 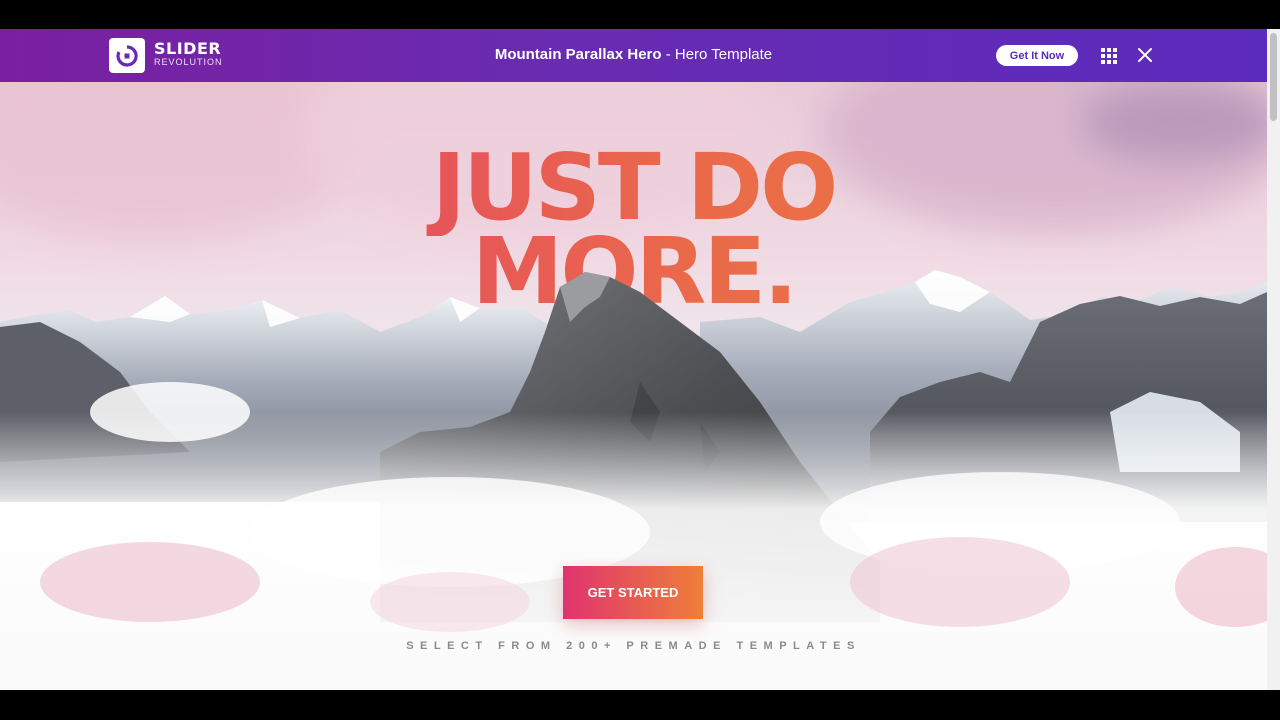 What do you see at coordinates (1273, 77) in the screenshot?
I see `scrollbar-thumb` at bounding box center [1273, 77].